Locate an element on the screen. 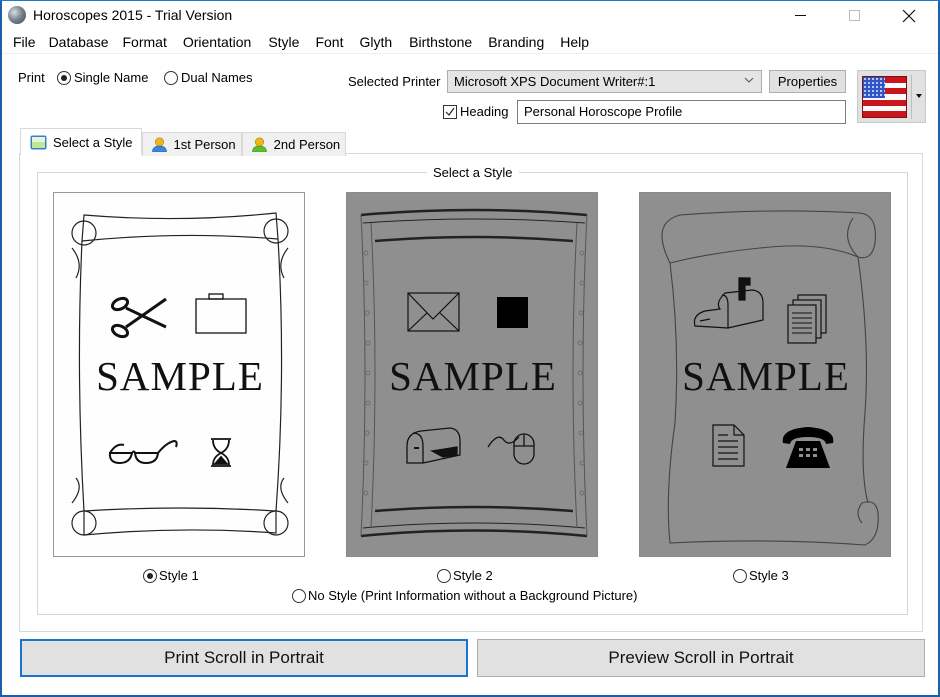 The image size is (940, 697). telephone-icon is located at coordinates (808, 447).